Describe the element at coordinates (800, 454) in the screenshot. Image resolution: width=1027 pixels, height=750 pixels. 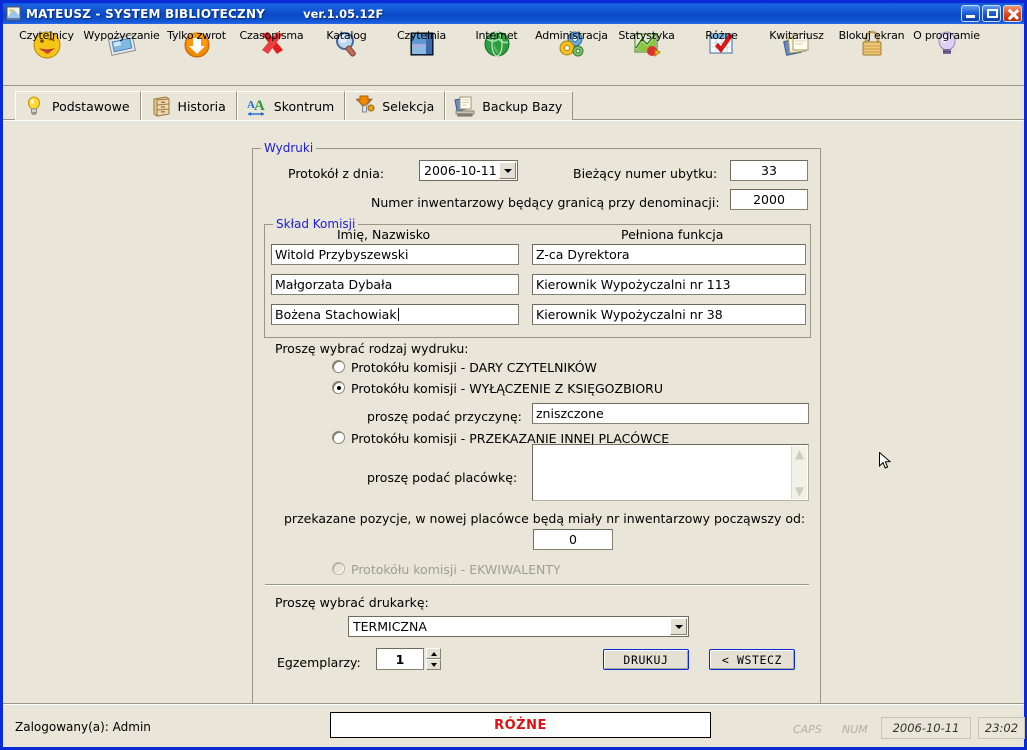
I see `scroll-up-icon: ▲` at that location.